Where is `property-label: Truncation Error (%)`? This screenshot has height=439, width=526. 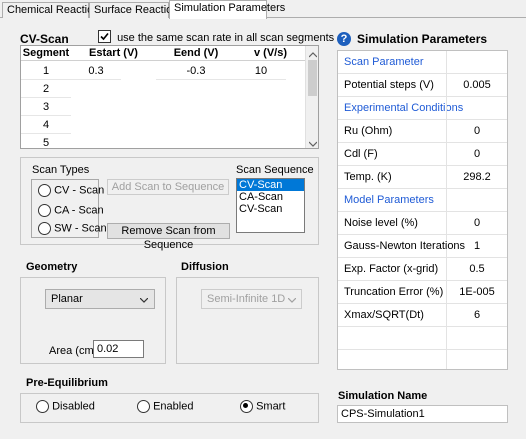 property-label: Truncation Error (%) is located at coordinates (394, 292).